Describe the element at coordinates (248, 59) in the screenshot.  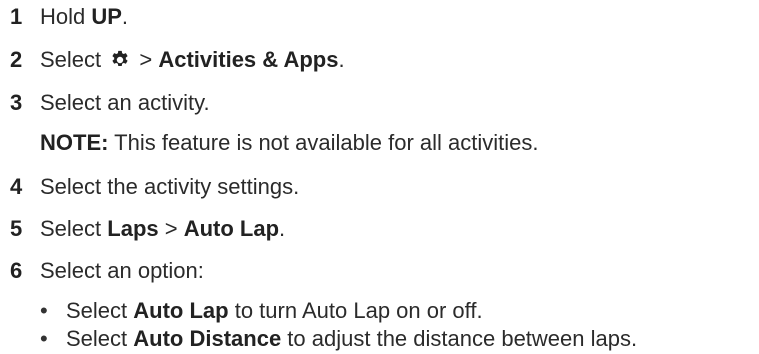
I see `step-keyword: Activities & Apps` at that location.